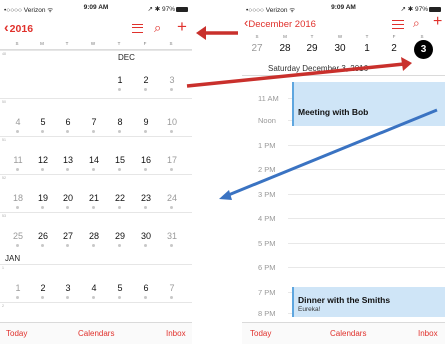 Image resolution: width=445 pixels, height=344 pixels. What do you see at coordinates (312, 48) in the screenshot?
I see `week-day: 29` at bounding box center [312, 48].